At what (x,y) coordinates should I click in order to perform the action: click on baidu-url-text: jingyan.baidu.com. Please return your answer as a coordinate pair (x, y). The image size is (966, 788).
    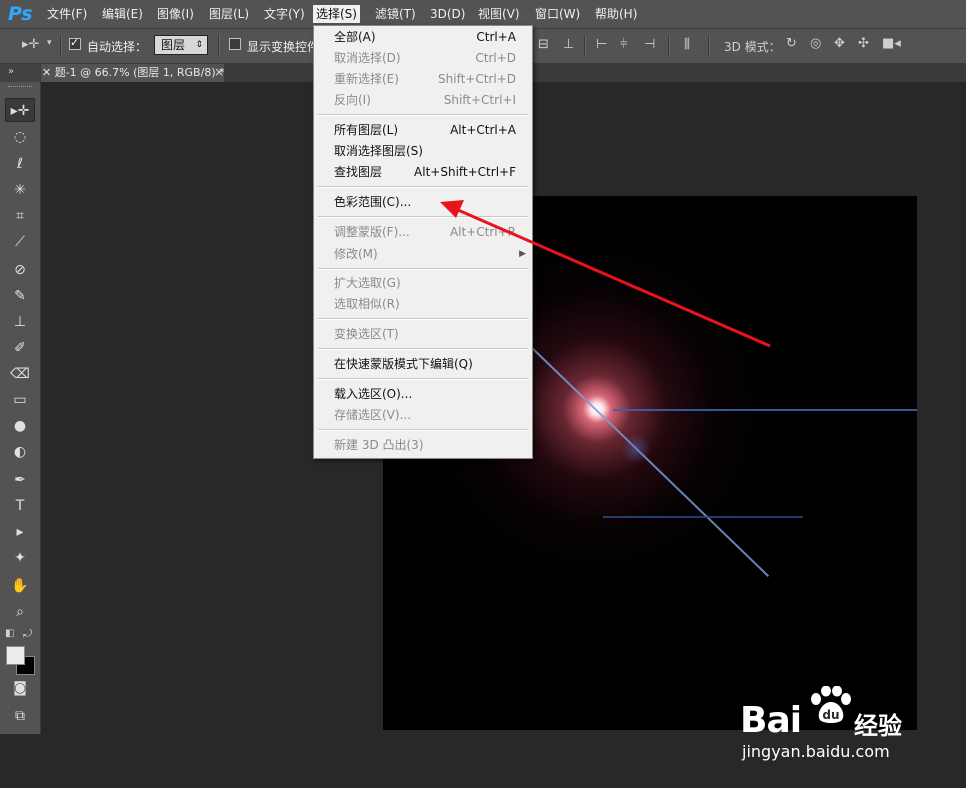
    Looking at the image, I should click on (816, 751).